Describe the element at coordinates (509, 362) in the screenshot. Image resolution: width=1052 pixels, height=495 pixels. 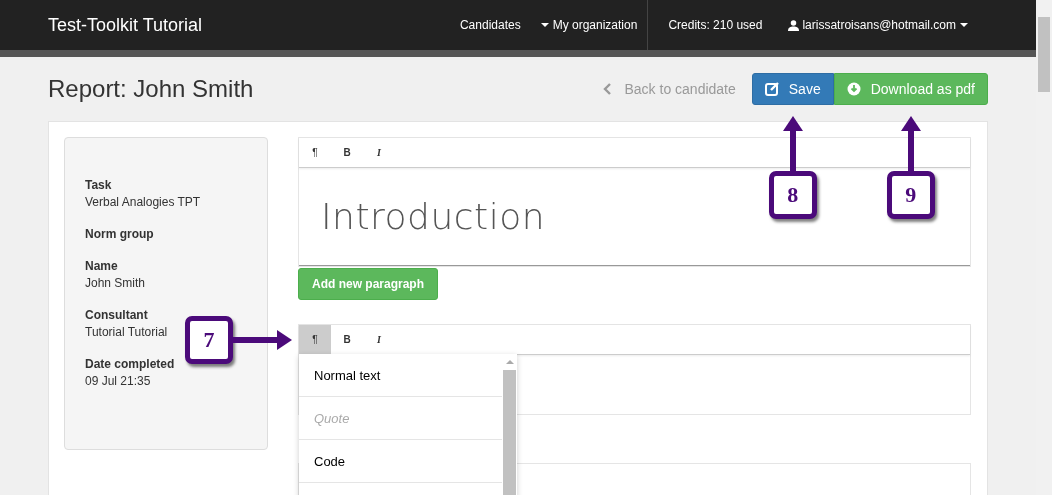
I see `scroll-up-icon` at that location.